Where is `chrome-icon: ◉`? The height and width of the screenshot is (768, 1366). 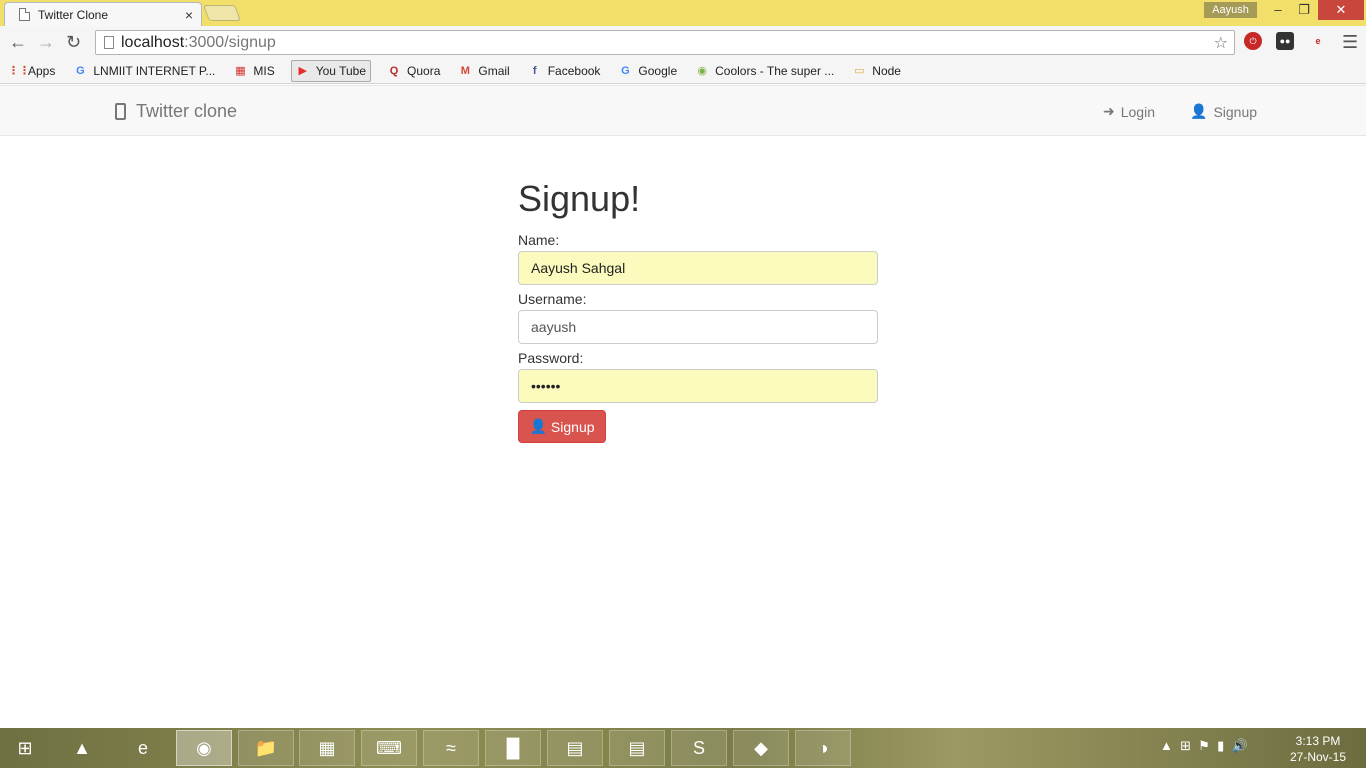
chrome-icon: ◉ is located at coordinates (204, 748).